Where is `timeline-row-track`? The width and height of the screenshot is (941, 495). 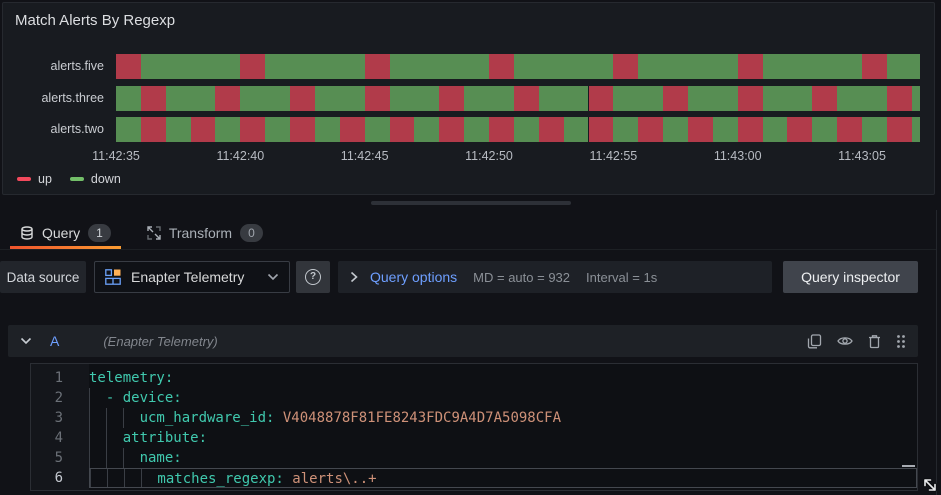 timeline-row-track is located at coordinates (518, 66).